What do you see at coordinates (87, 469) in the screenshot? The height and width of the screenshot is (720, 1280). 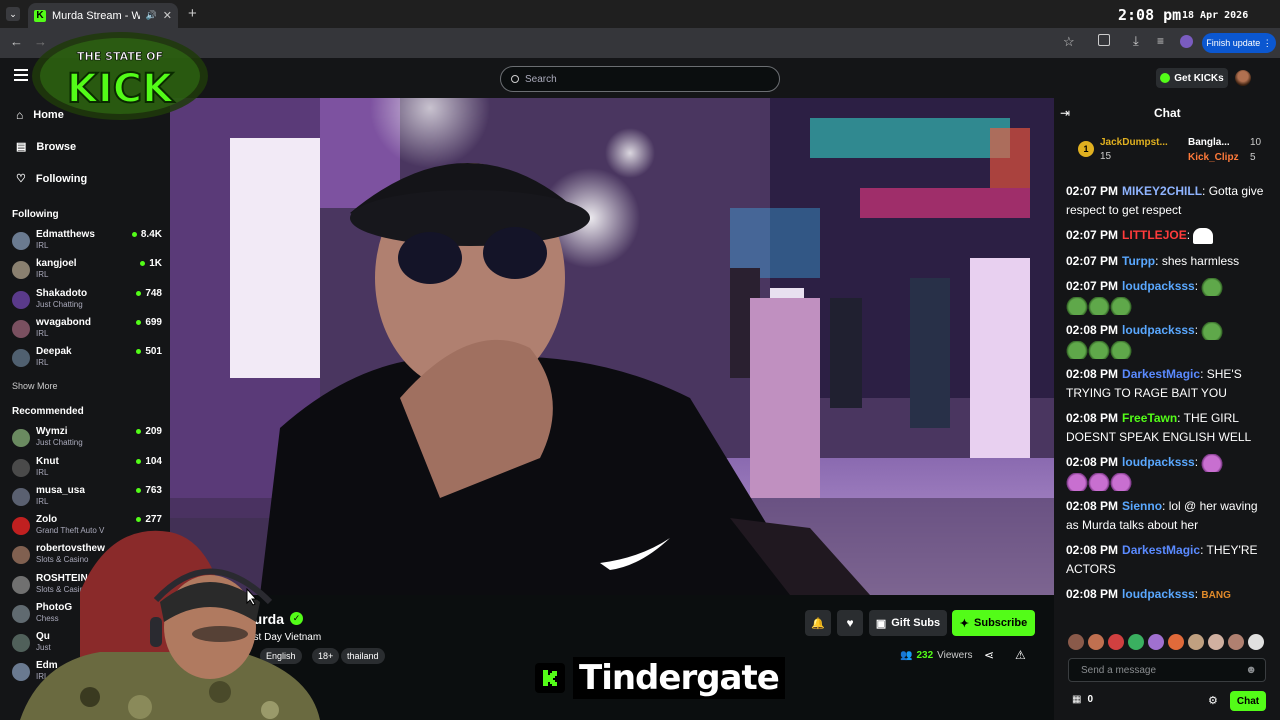 I see `sidebar-channel-knut: Knut IRL 104` at bounding box center [87, 469].